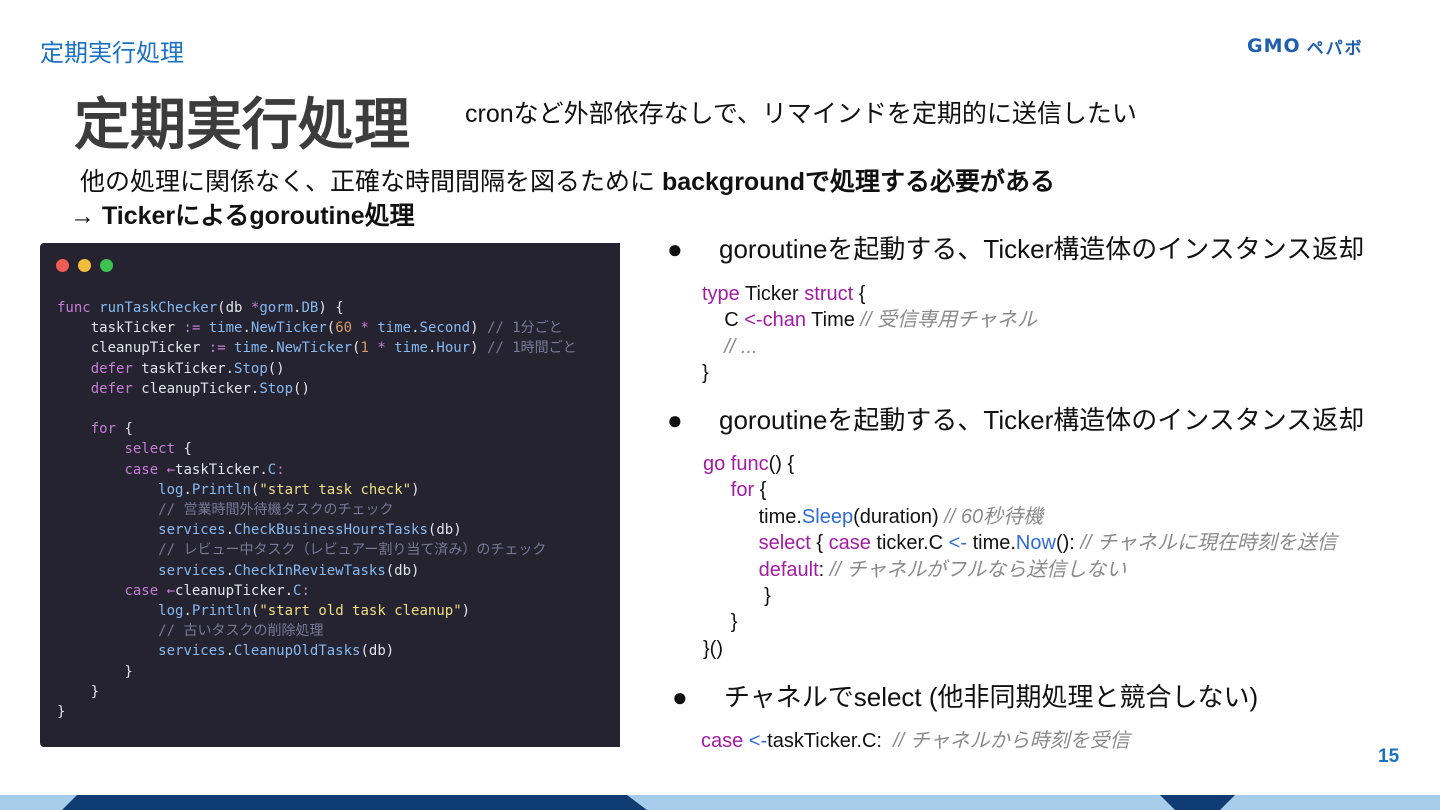 This screenshot has height=810, width=1440. What do you see at coordinates (289, 570) in the screenshot?
I see `code-line: services.CheckInReviewTasks(db)` at bounding box center [289, 570].